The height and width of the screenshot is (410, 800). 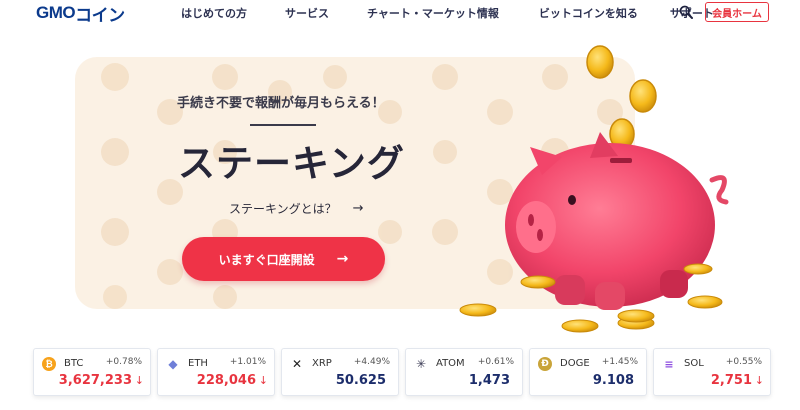 What do you see at coordinates (421, 364) in the screenshot?
I see `cosmos-icon: ✳` at bounding box center [421, 364].